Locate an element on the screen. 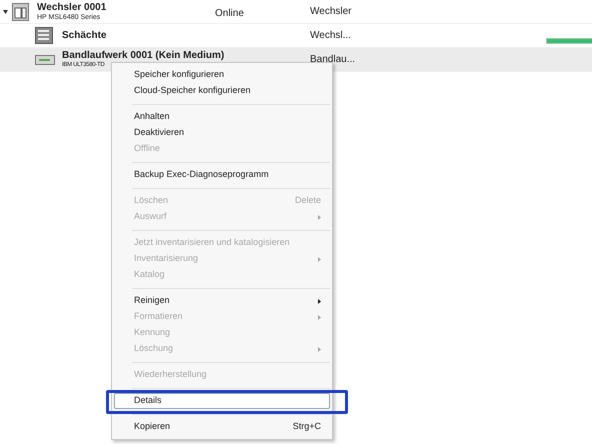 Image resolution: width=592 pixels, height=444 pixels. row-title: Wechsler 0001 is located at coordinates (72, 7).